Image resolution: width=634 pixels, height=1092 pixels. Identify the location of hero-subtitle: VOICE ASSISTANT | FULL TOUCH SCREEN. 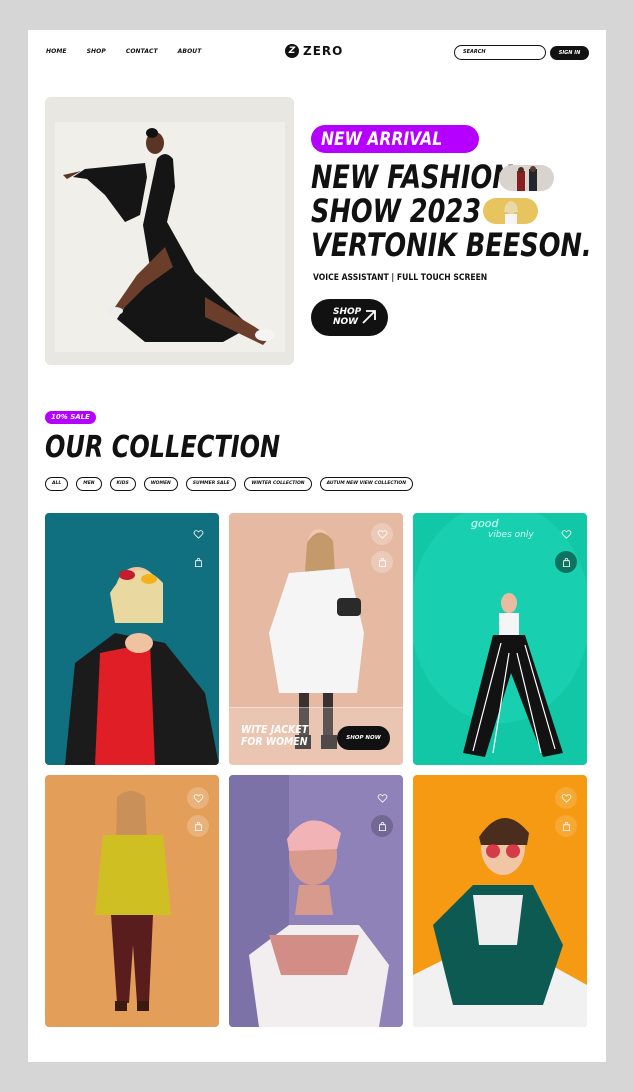
(400, 278).